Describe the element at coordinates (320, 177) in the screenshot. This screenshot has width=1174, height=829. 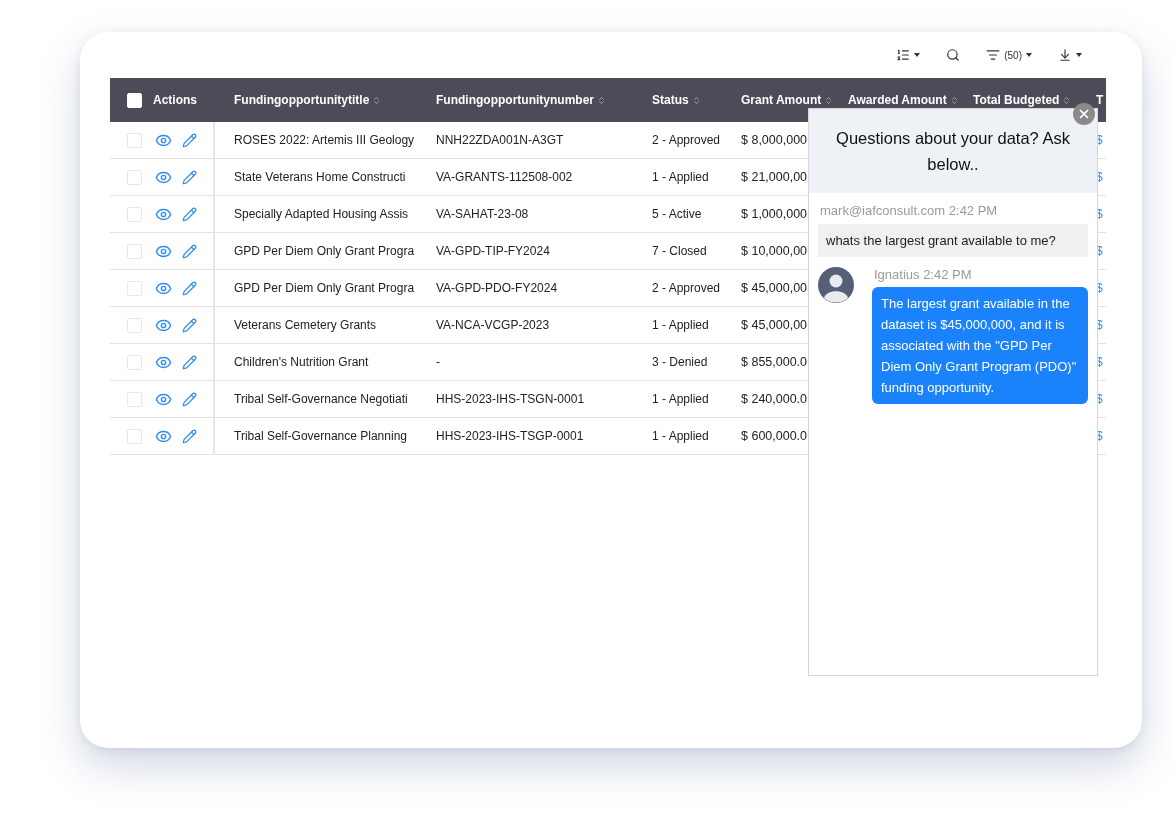
I see `table-cell: State Veterans Home Constructi` at that location.